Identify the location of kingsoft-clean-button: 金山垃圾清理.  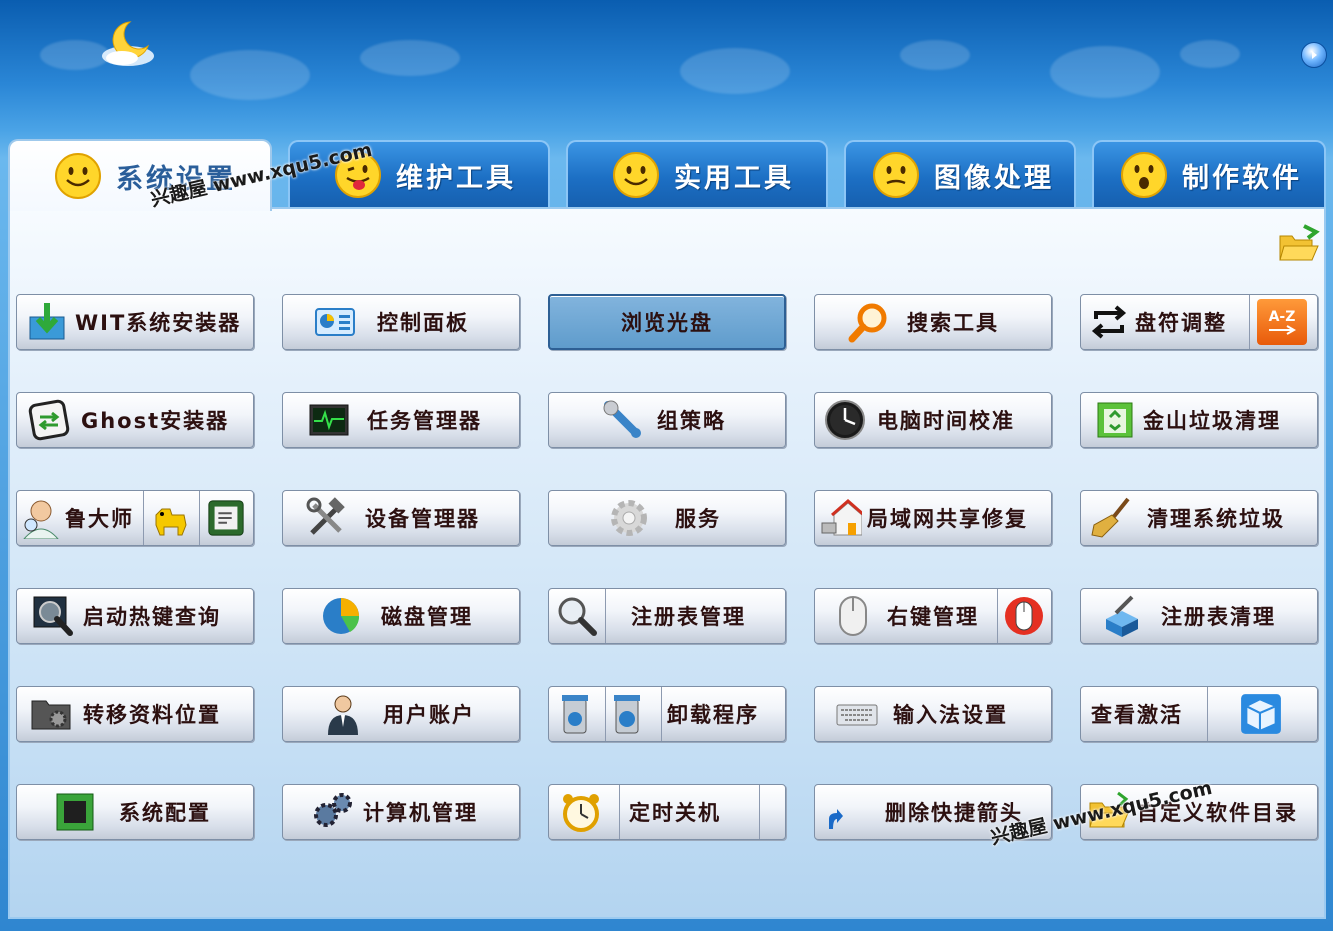
(1199, 420).